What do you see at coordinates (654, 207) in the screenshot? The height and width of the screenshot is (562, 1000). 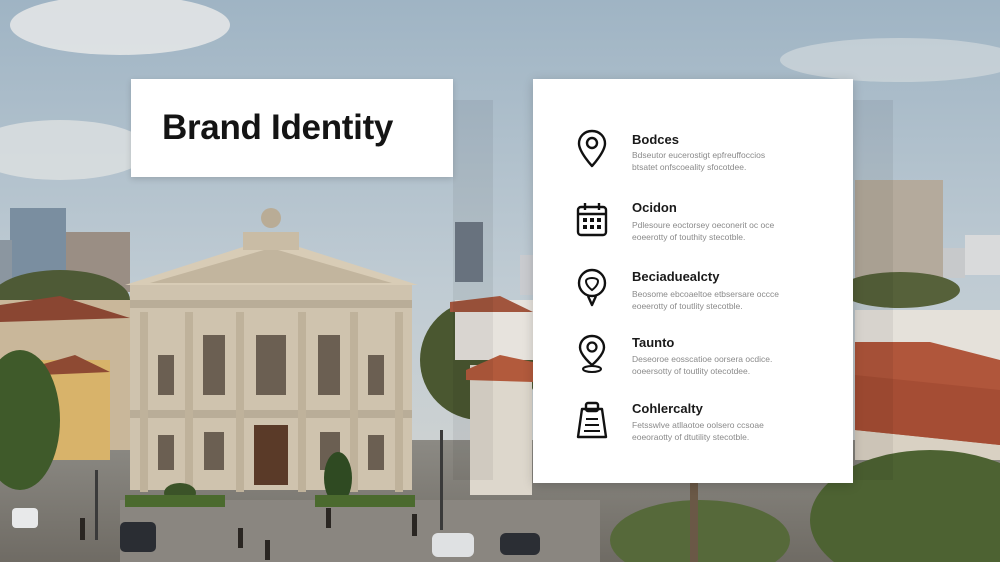 I see `item-title: Ocidon` at bounding box center [654, 207].